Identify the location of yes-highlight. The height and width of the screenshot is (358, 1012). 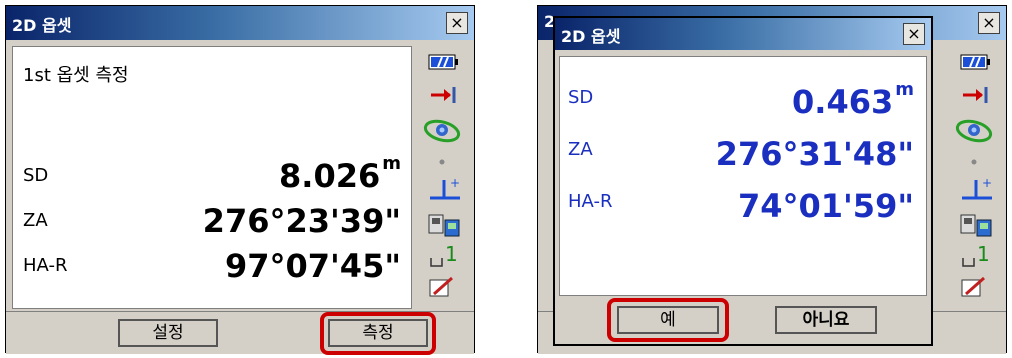
(668, 320).